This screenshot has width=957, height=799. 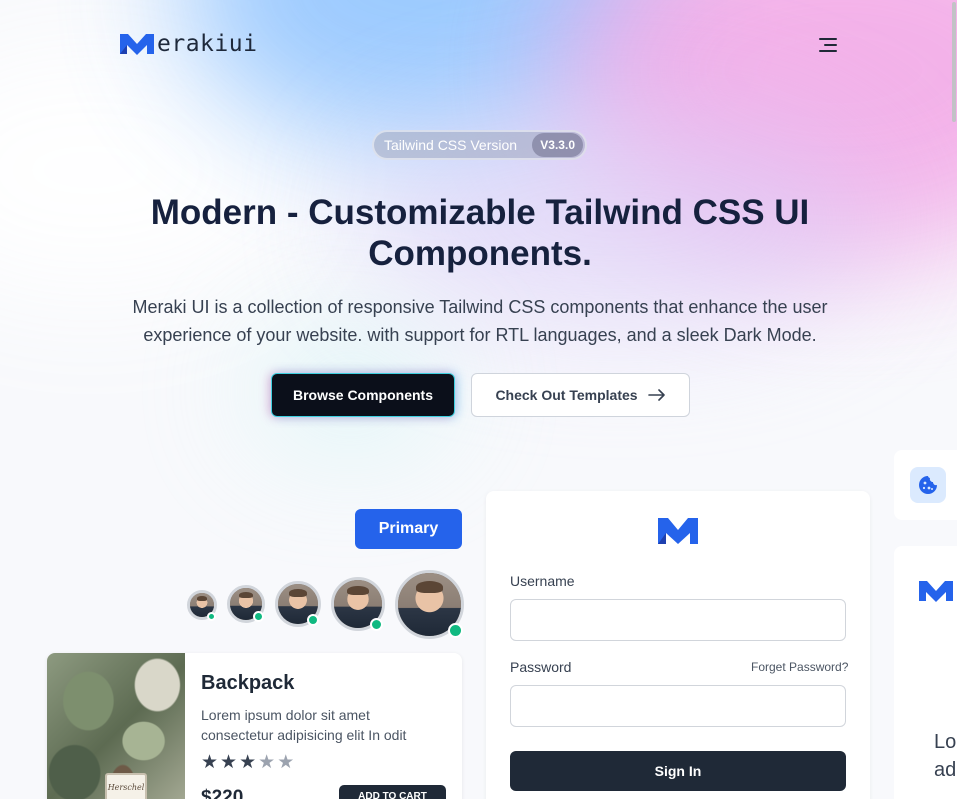 What do you see at coordinates (656, 395) in the screenshot?
I see `arrow-right-icon` at bounding box center [656, 395].